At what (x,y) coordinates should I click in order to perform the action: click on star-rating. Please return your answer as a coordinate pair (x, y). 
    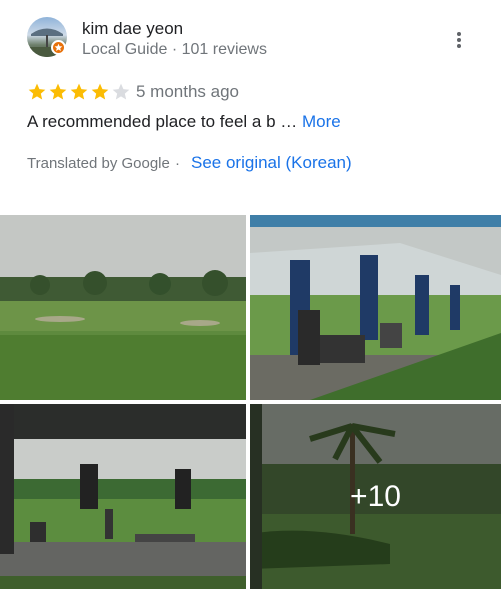
    Looking at the image, I should click on (79, 92).